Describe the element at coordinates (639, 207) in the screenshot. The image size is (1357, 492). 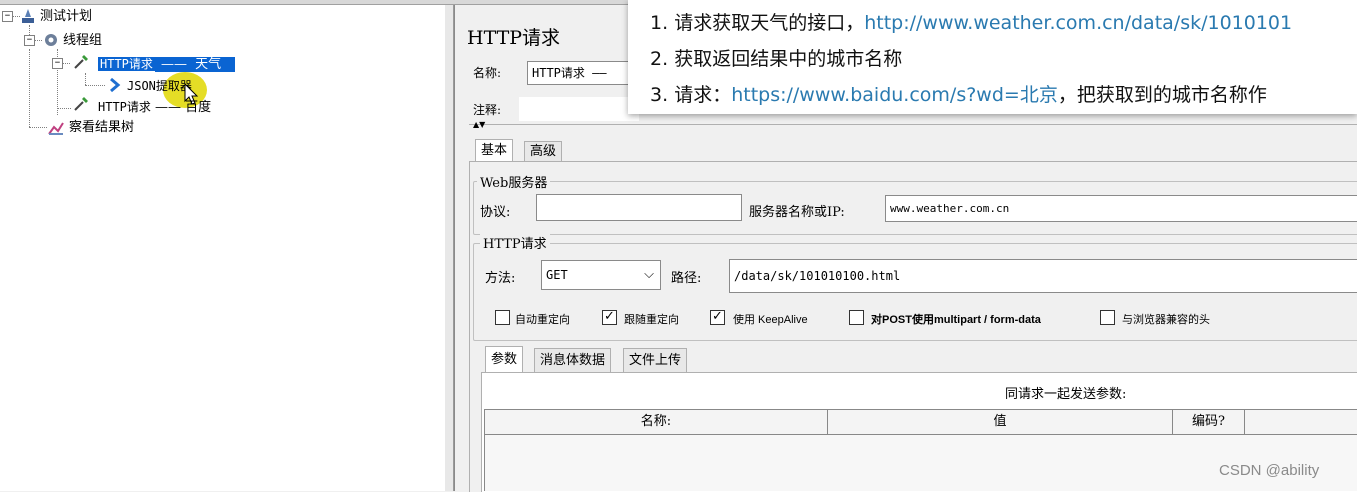
I see `protocol-field` at that location.